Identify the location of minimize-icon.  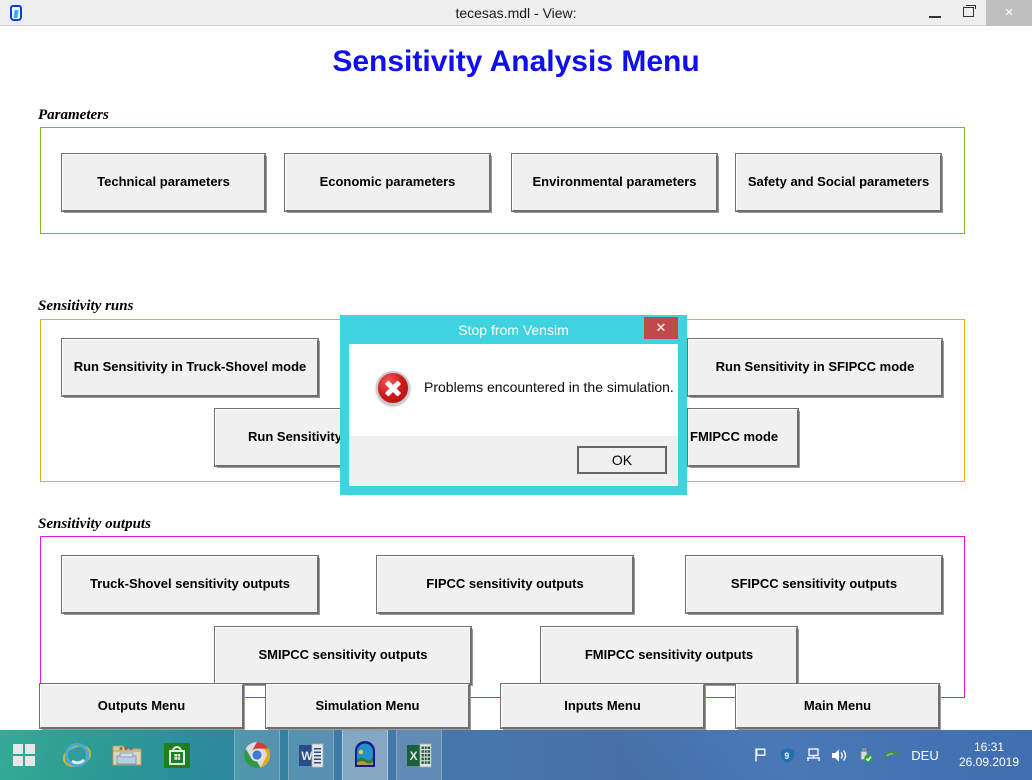
(935, 17).